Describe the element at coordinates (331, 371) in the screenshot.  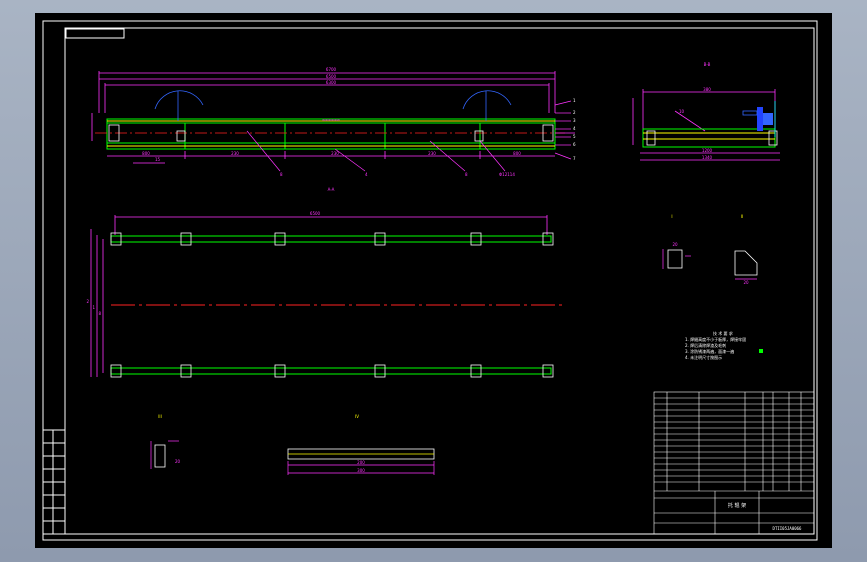
I see `plan-bottom-rail` at that location.